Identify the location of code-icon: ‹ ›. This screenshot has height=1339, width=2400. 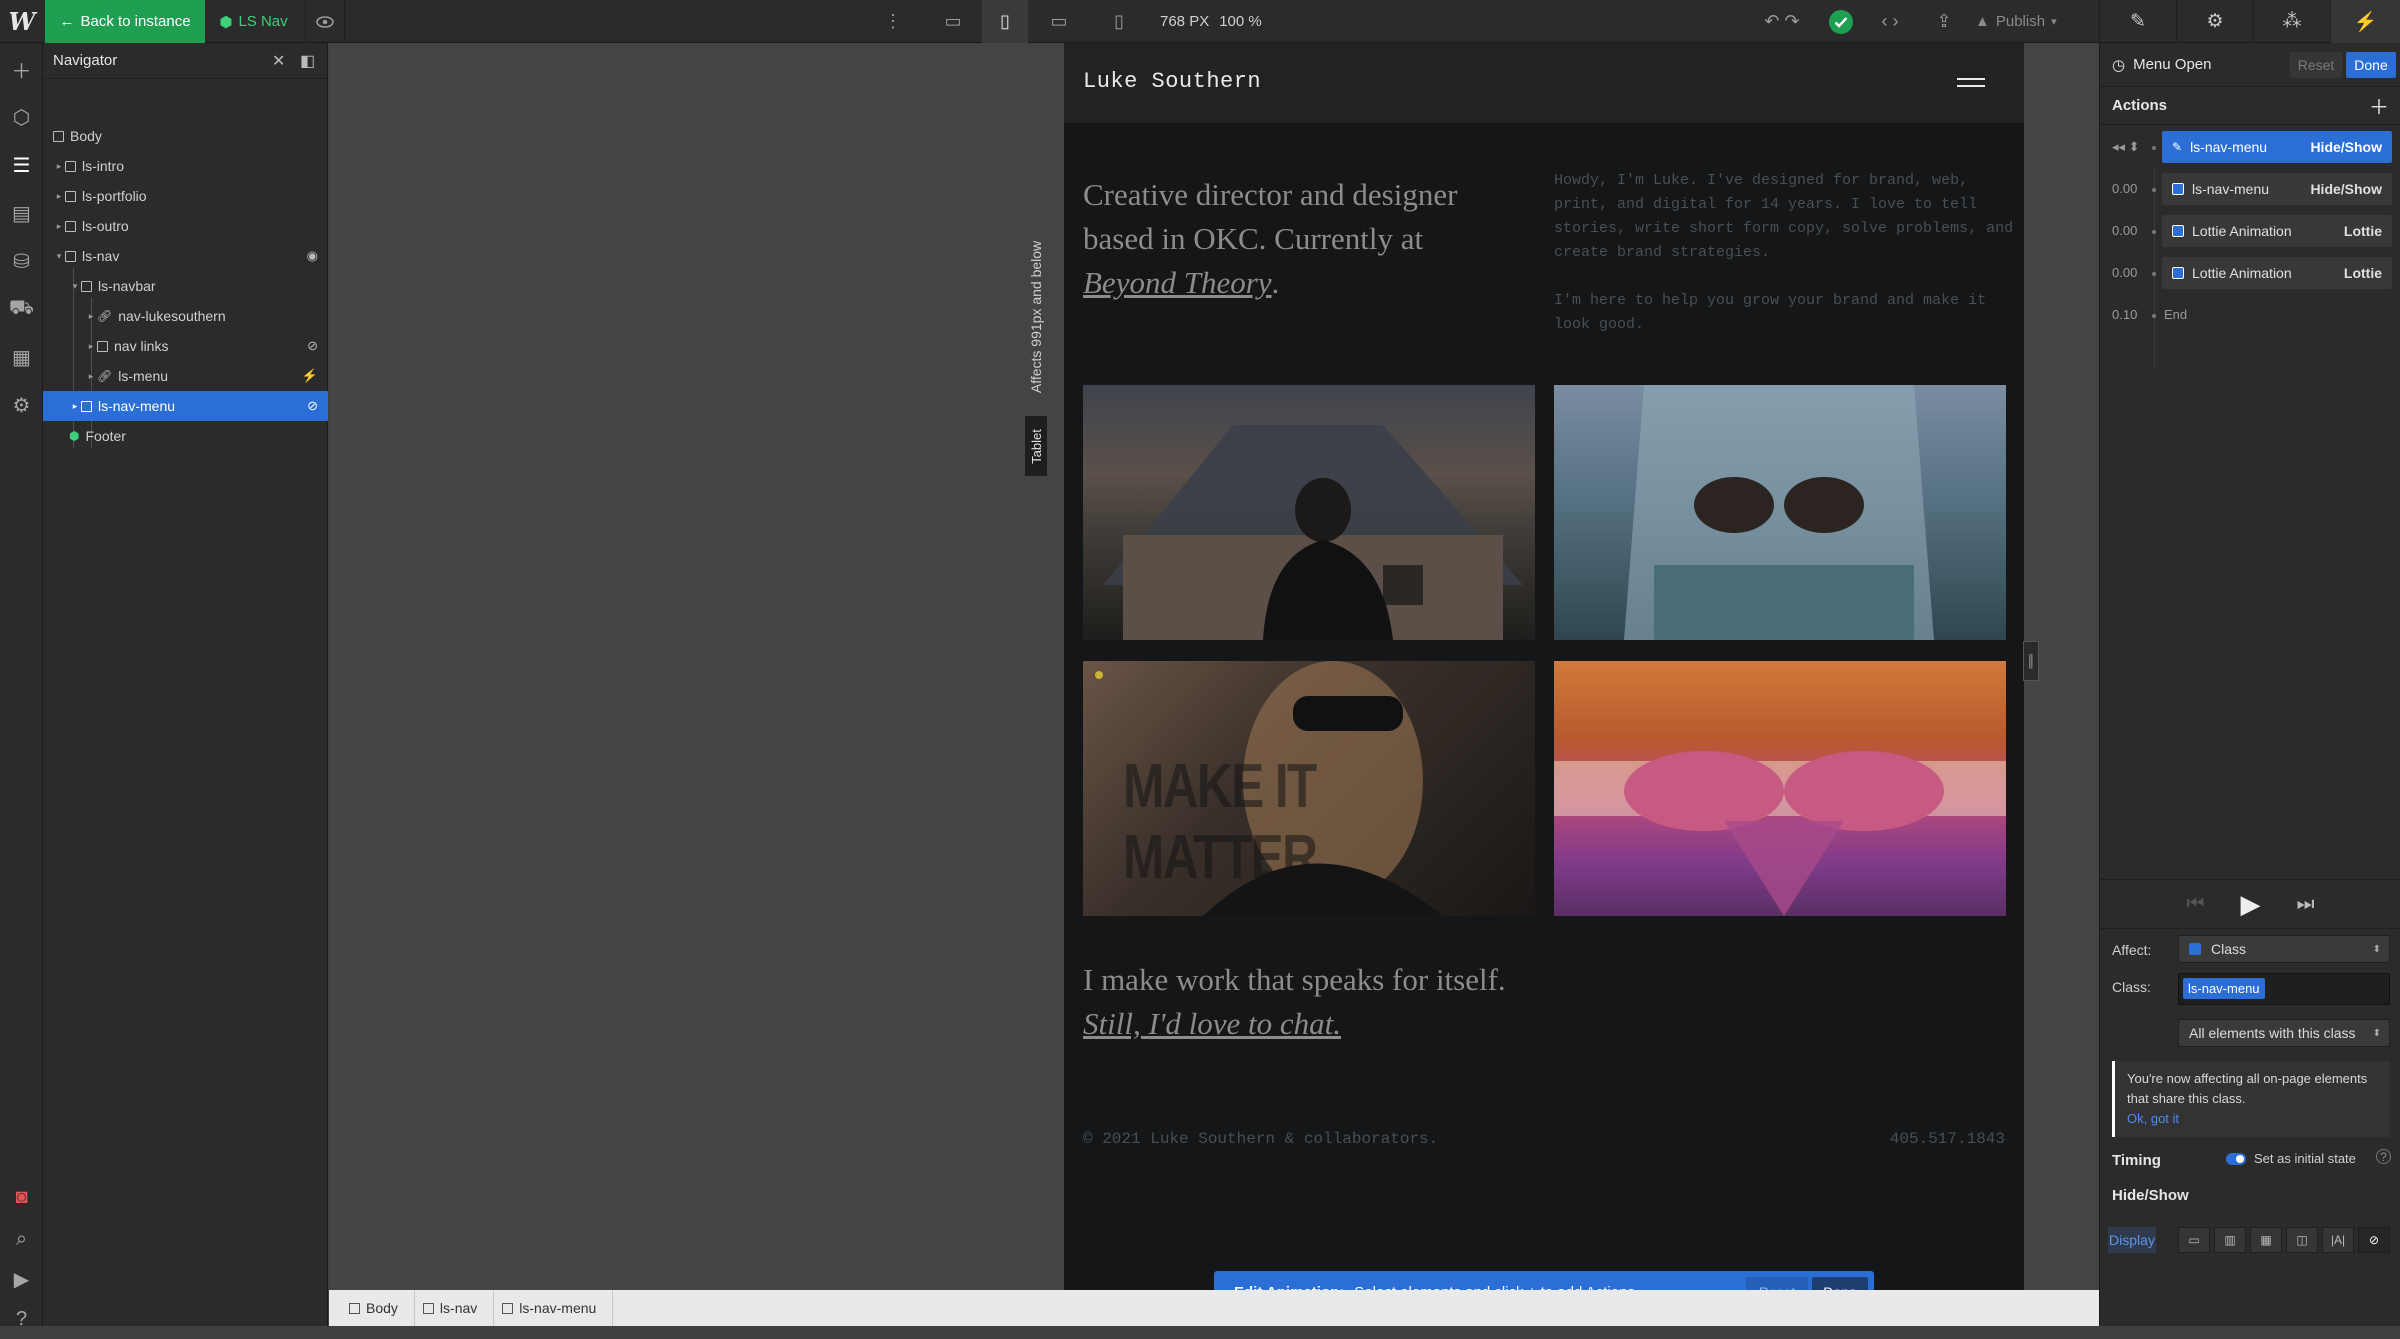
(1890, 21).